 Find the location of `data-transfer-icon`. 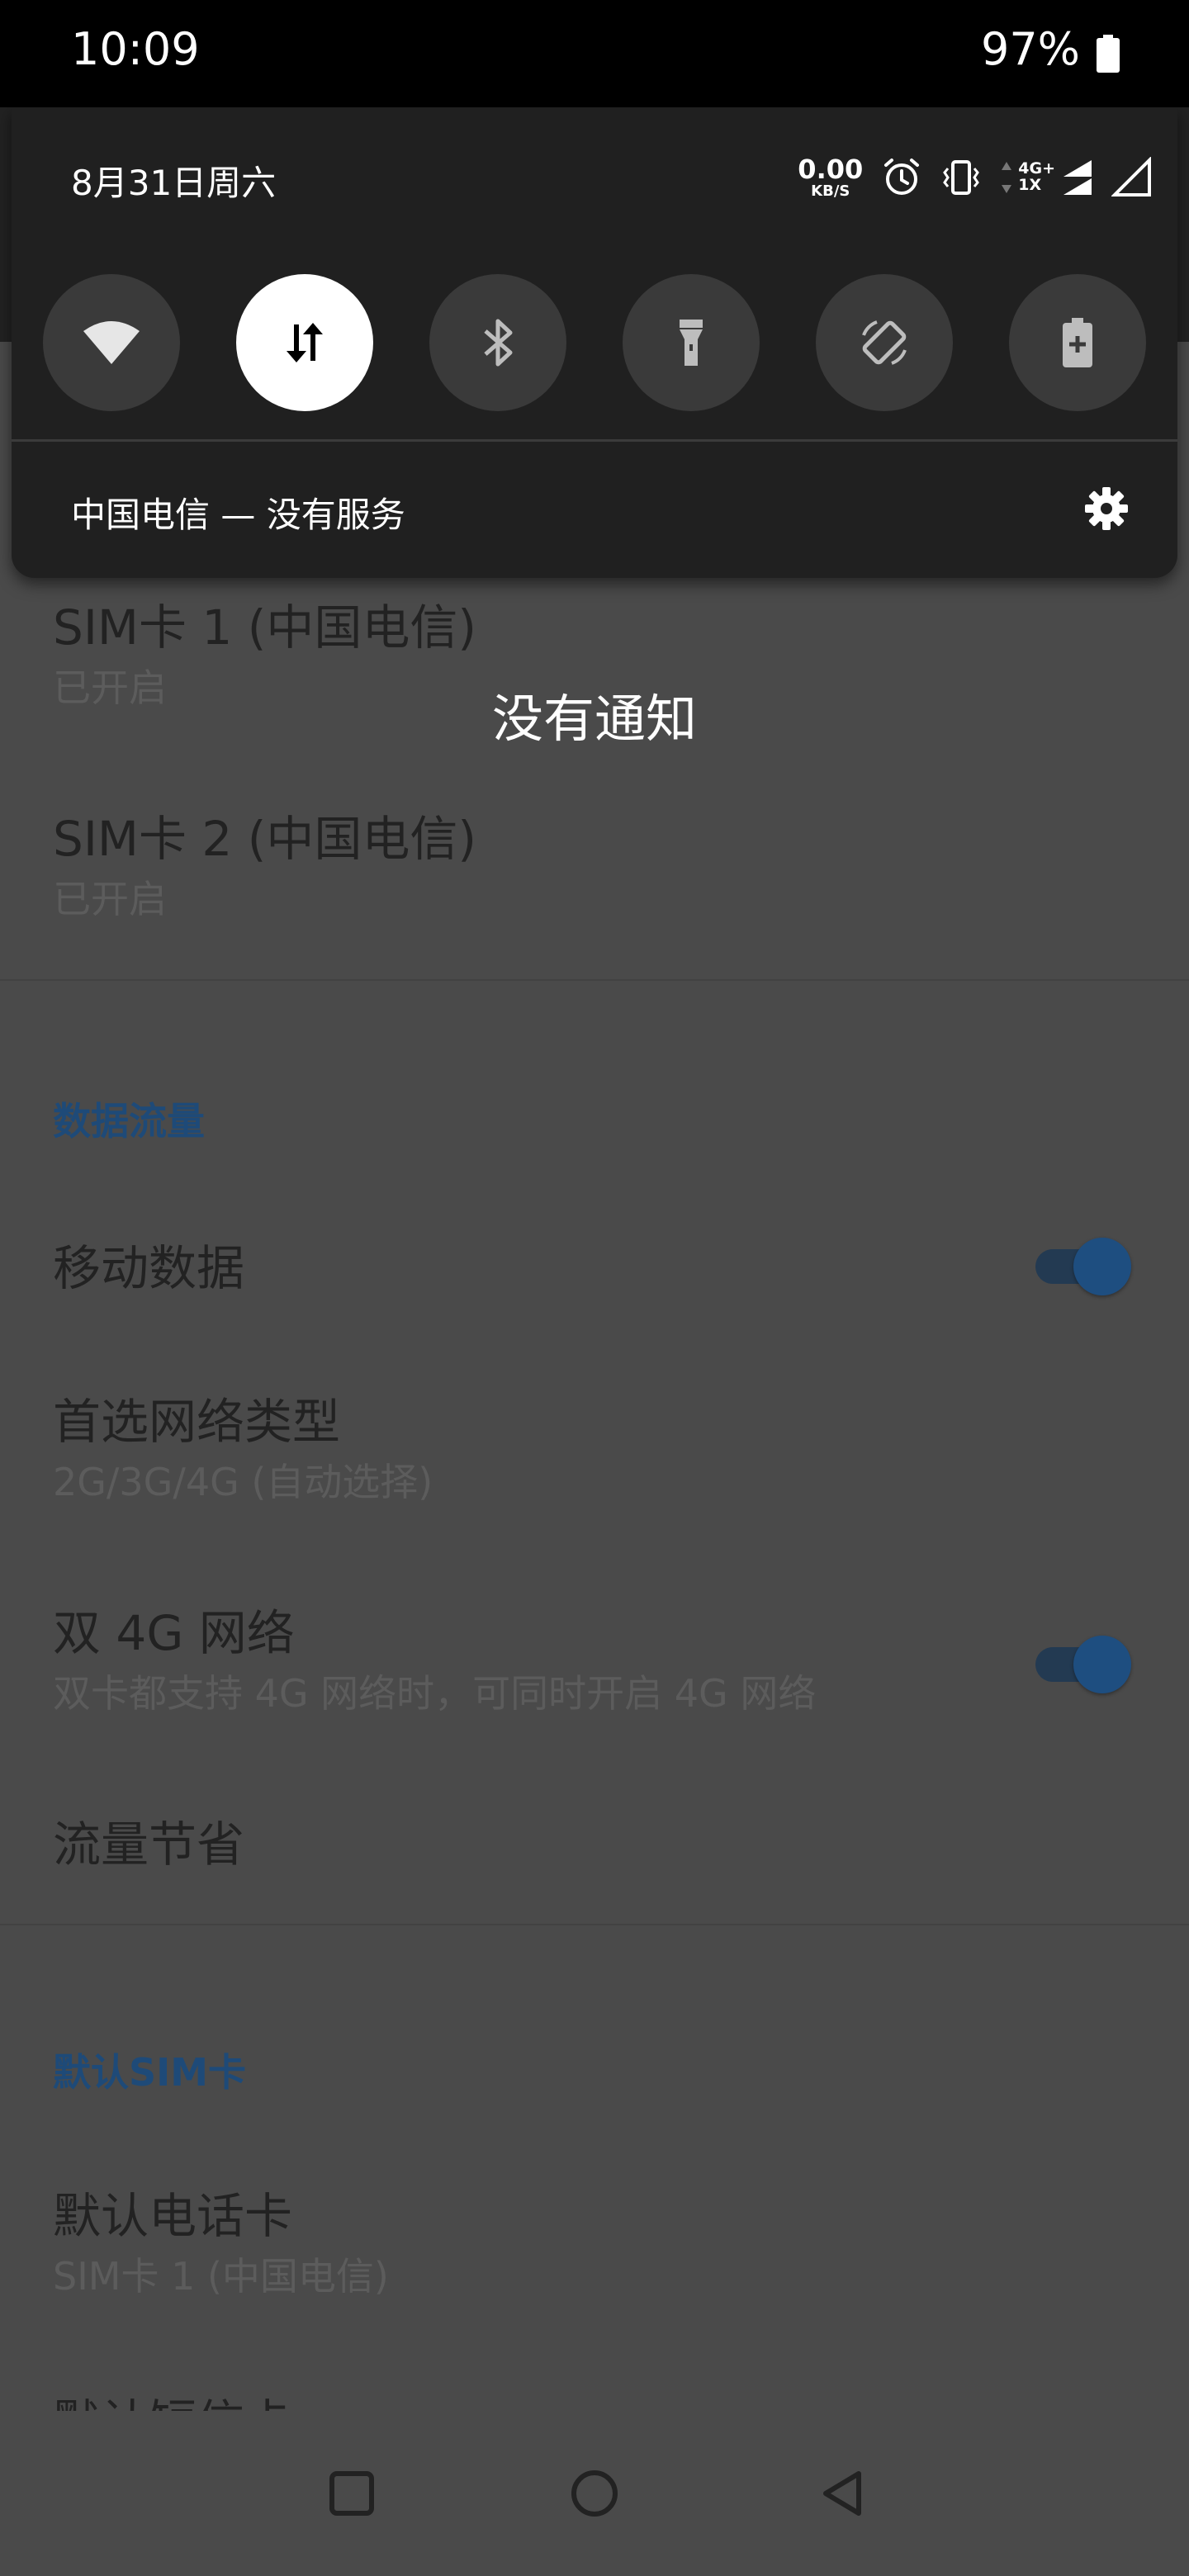

data-transfer-icon is located at coordinates (305, 342).